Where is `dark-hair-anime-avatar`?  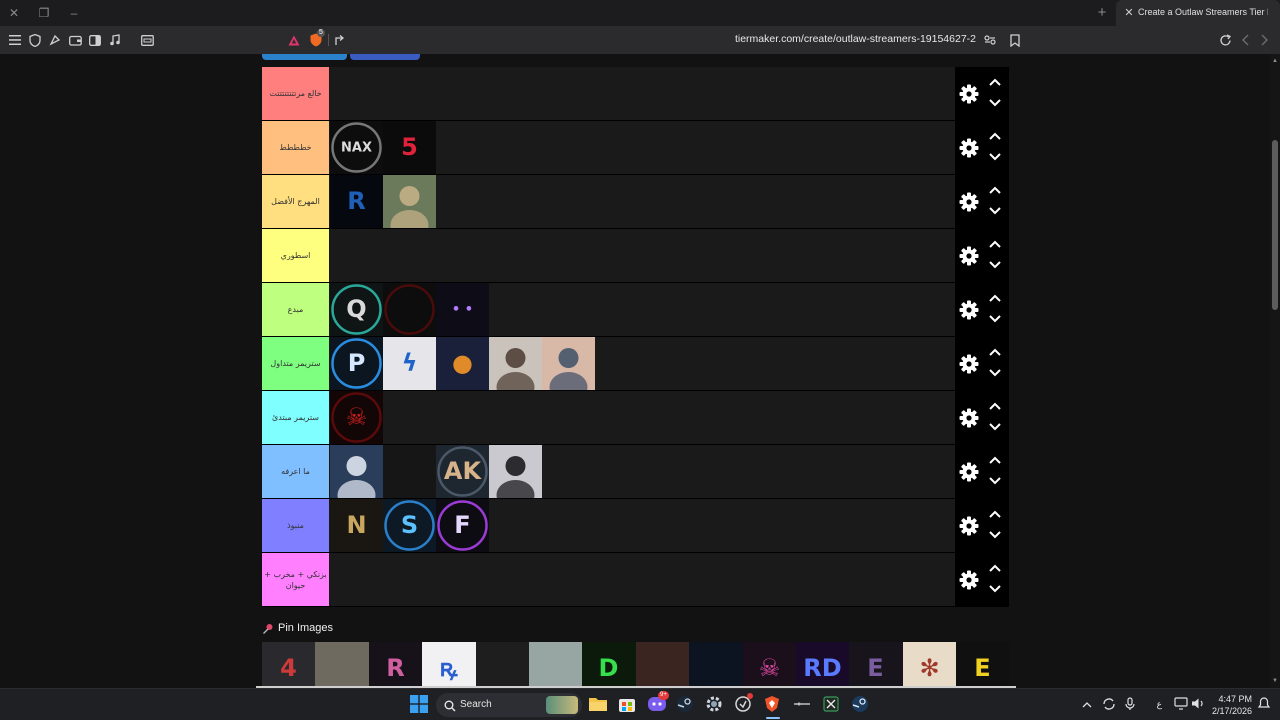 dark-hair-anime-avatar is located at coordinates (515, 471).